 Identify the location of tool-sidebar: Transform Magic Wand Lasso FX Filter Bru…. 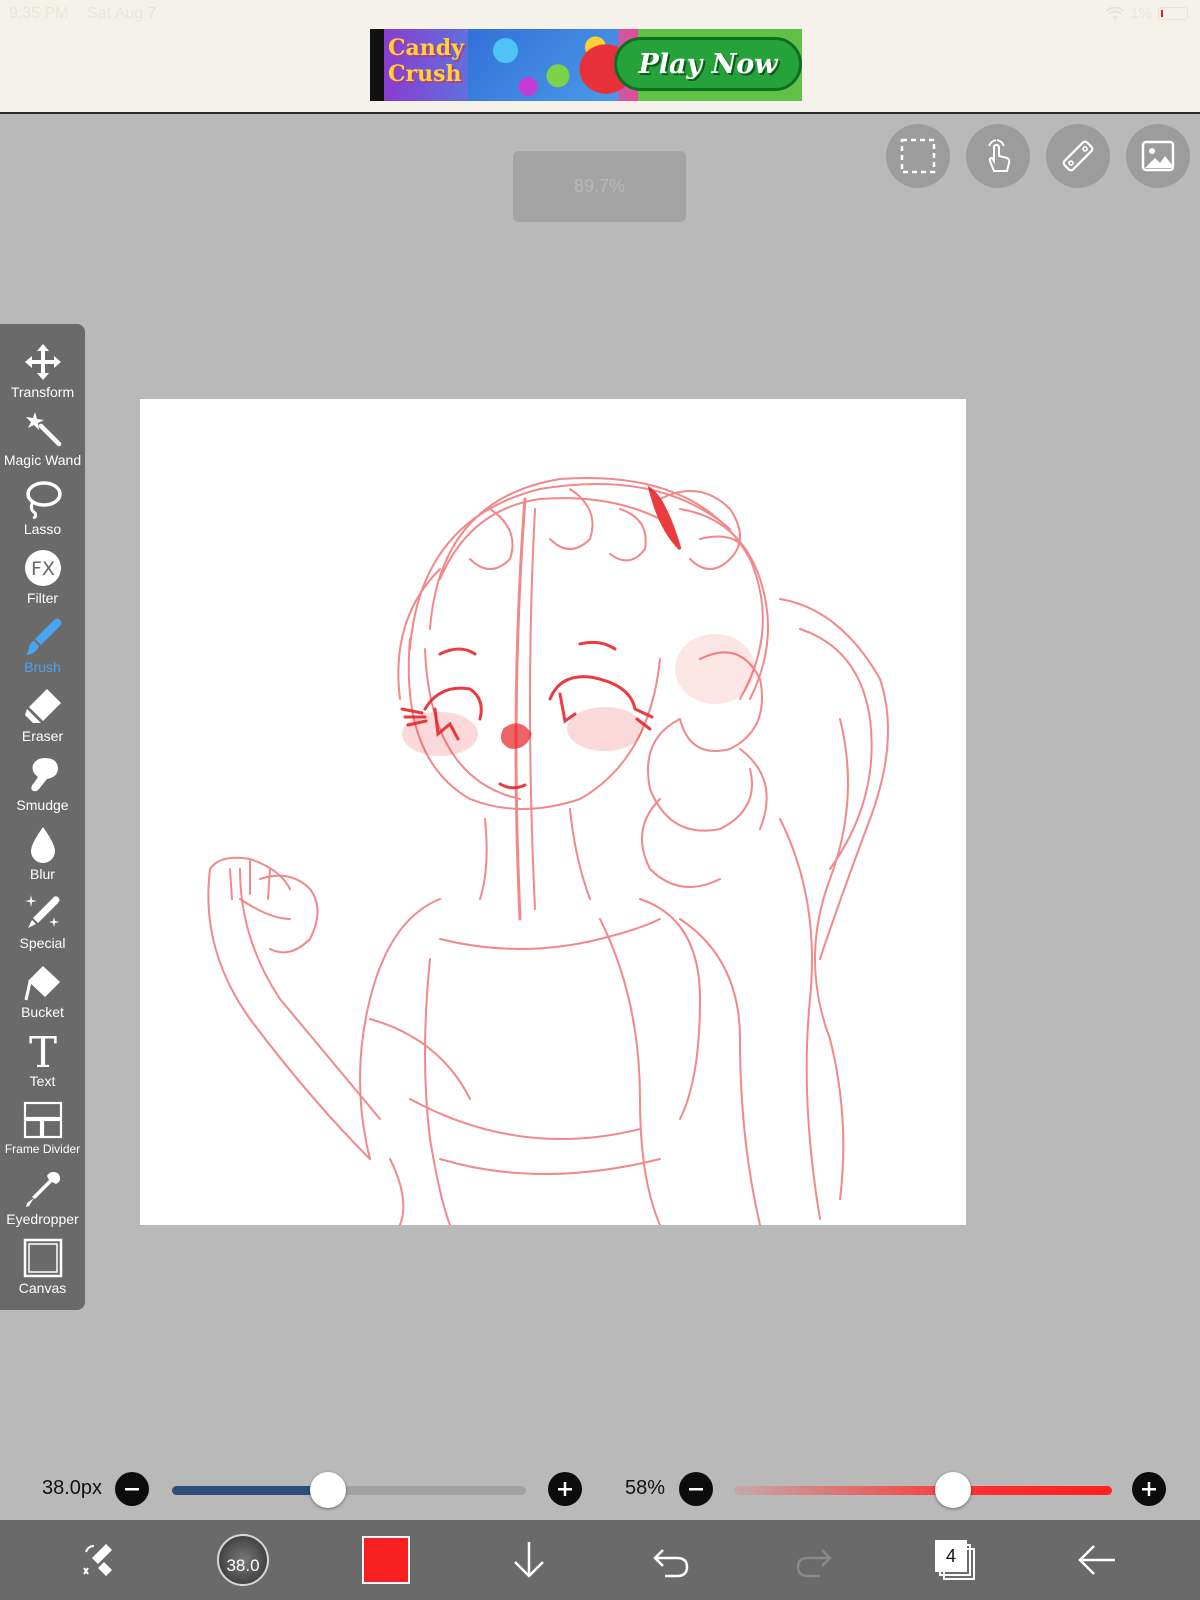
(42, 817).